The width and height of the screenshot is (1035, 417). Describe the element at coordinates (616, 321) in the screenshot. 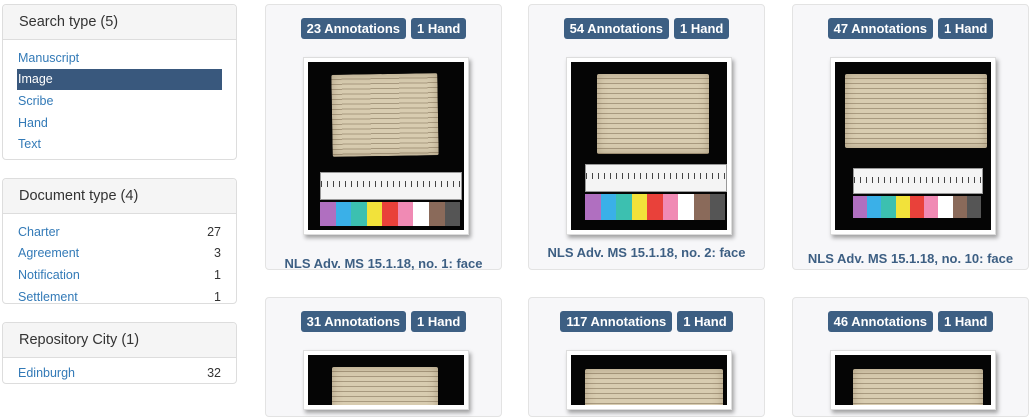

I see `annotations-badge: 117 Annotations` at that location.